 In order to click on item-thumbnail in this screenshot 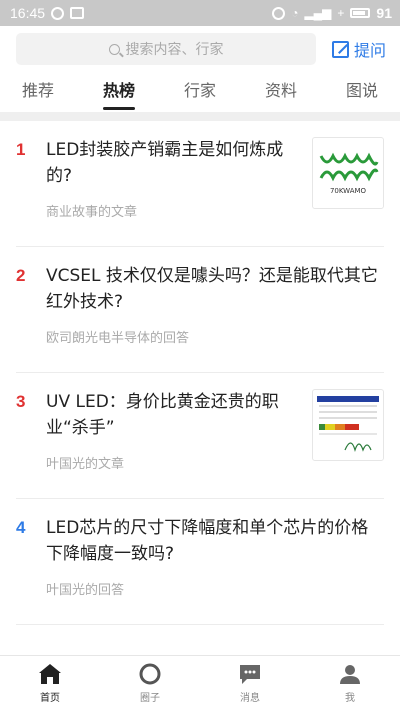, I will do `click(348, 425)`.